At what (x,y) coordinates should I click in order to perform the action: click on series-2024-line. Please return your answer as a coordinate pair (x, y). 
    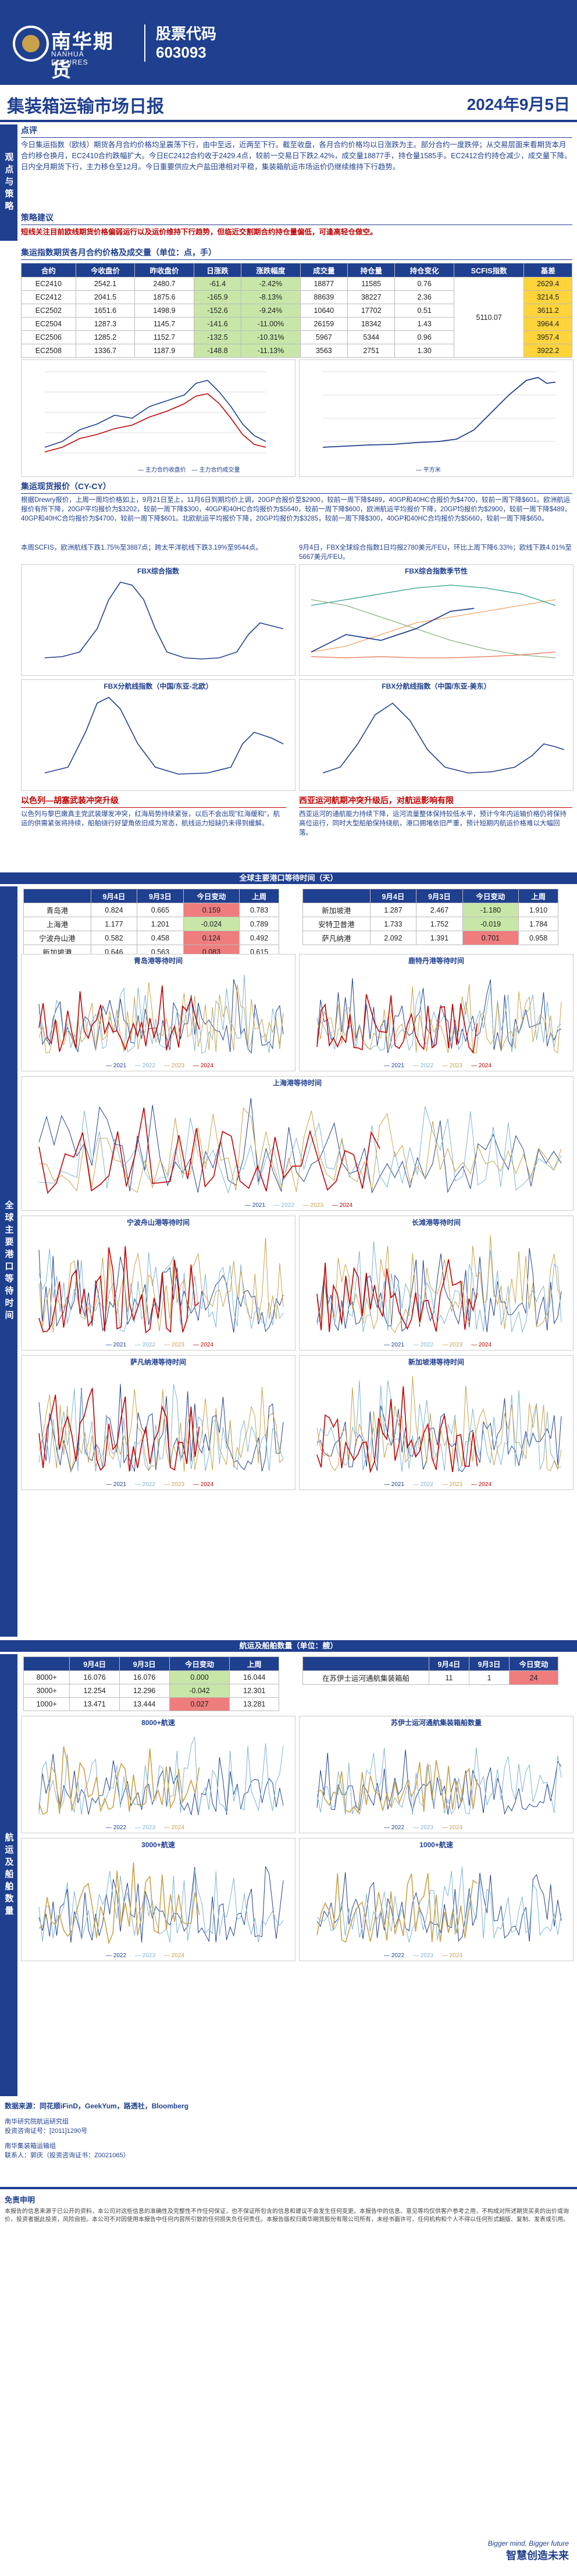
    Looking at the image, I should click on (397, 1430).